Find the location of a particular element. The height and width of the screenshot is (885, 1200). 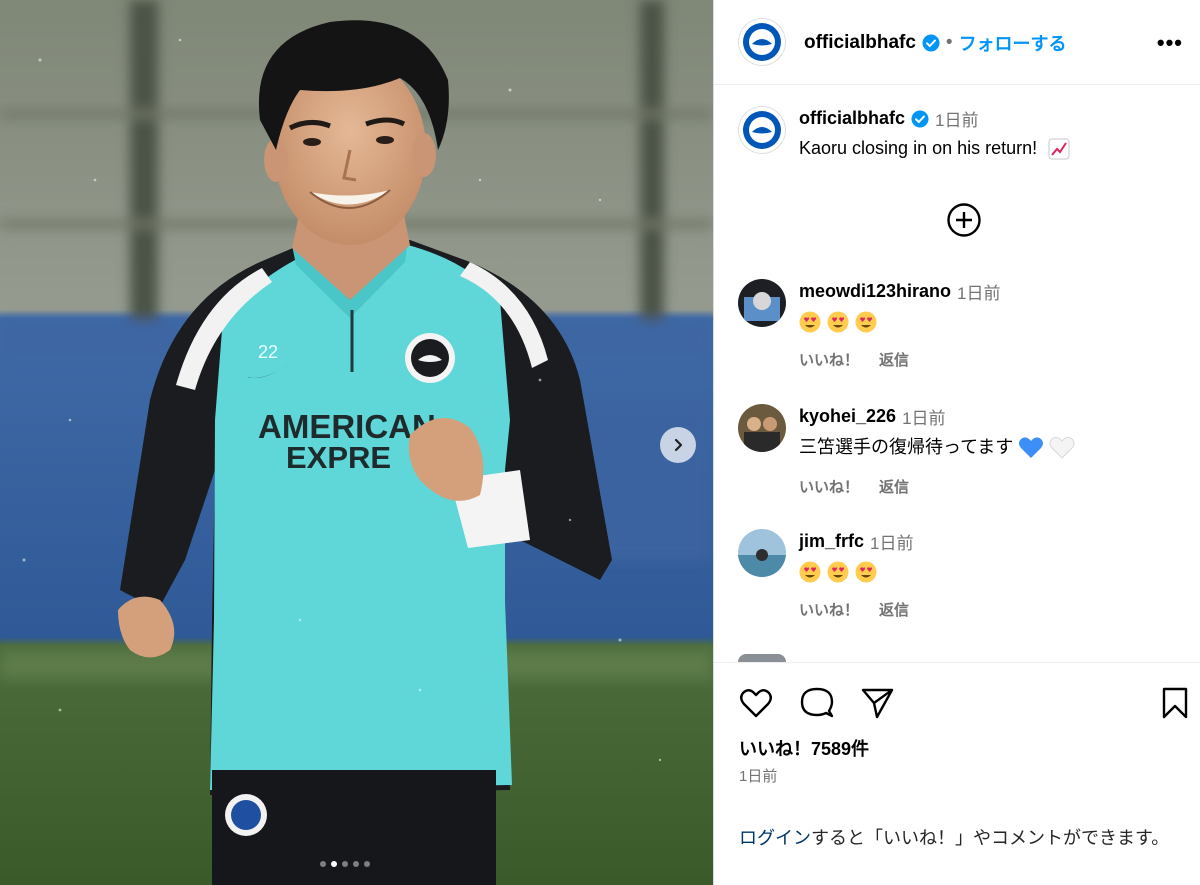

follow-button: フォローする is located at coordinates (1013, 43).